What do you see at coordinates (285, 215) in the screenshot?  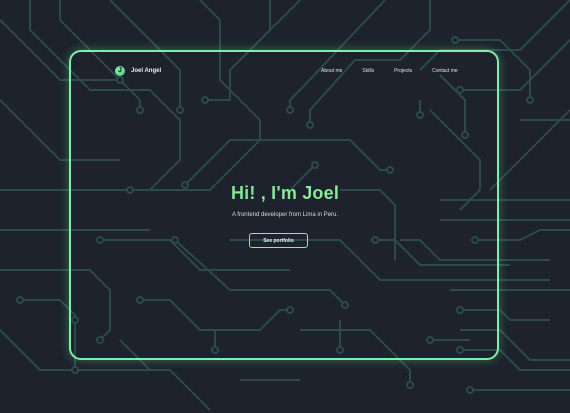 I see `hero-subtitle: A frontend developer from Lima in Peru.` at bounding box center [285, 215].